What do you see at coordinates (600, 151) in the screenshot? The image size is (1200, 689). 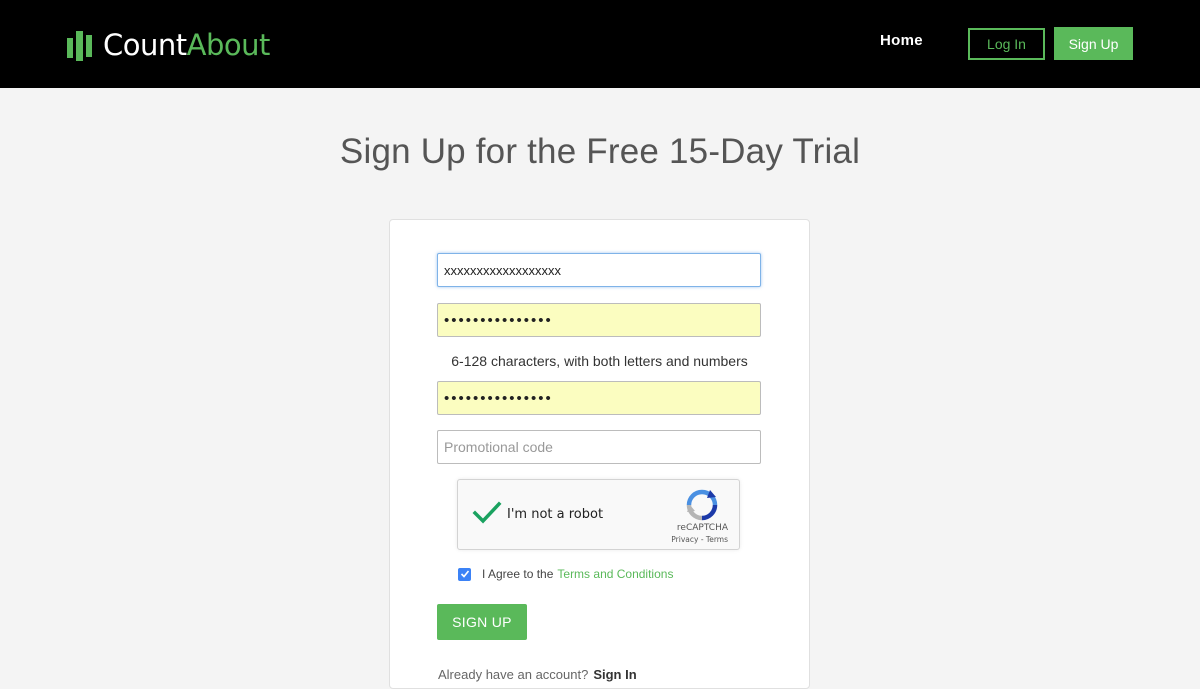 I see `page-title: Sign Up for the Free 15-Day Trial` at bounding box center [600, 151].